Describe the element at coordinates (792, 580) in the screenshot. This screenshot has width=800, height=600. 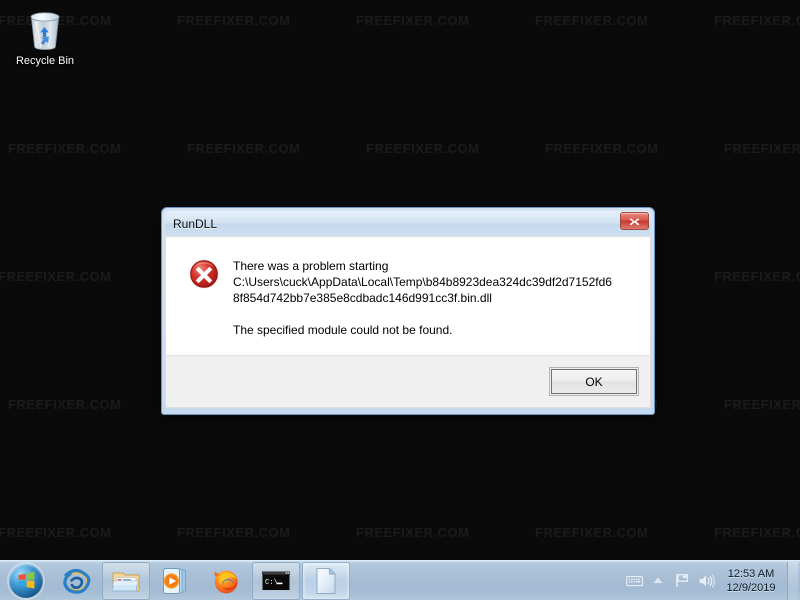
I see `show-desktop-button` at that location.